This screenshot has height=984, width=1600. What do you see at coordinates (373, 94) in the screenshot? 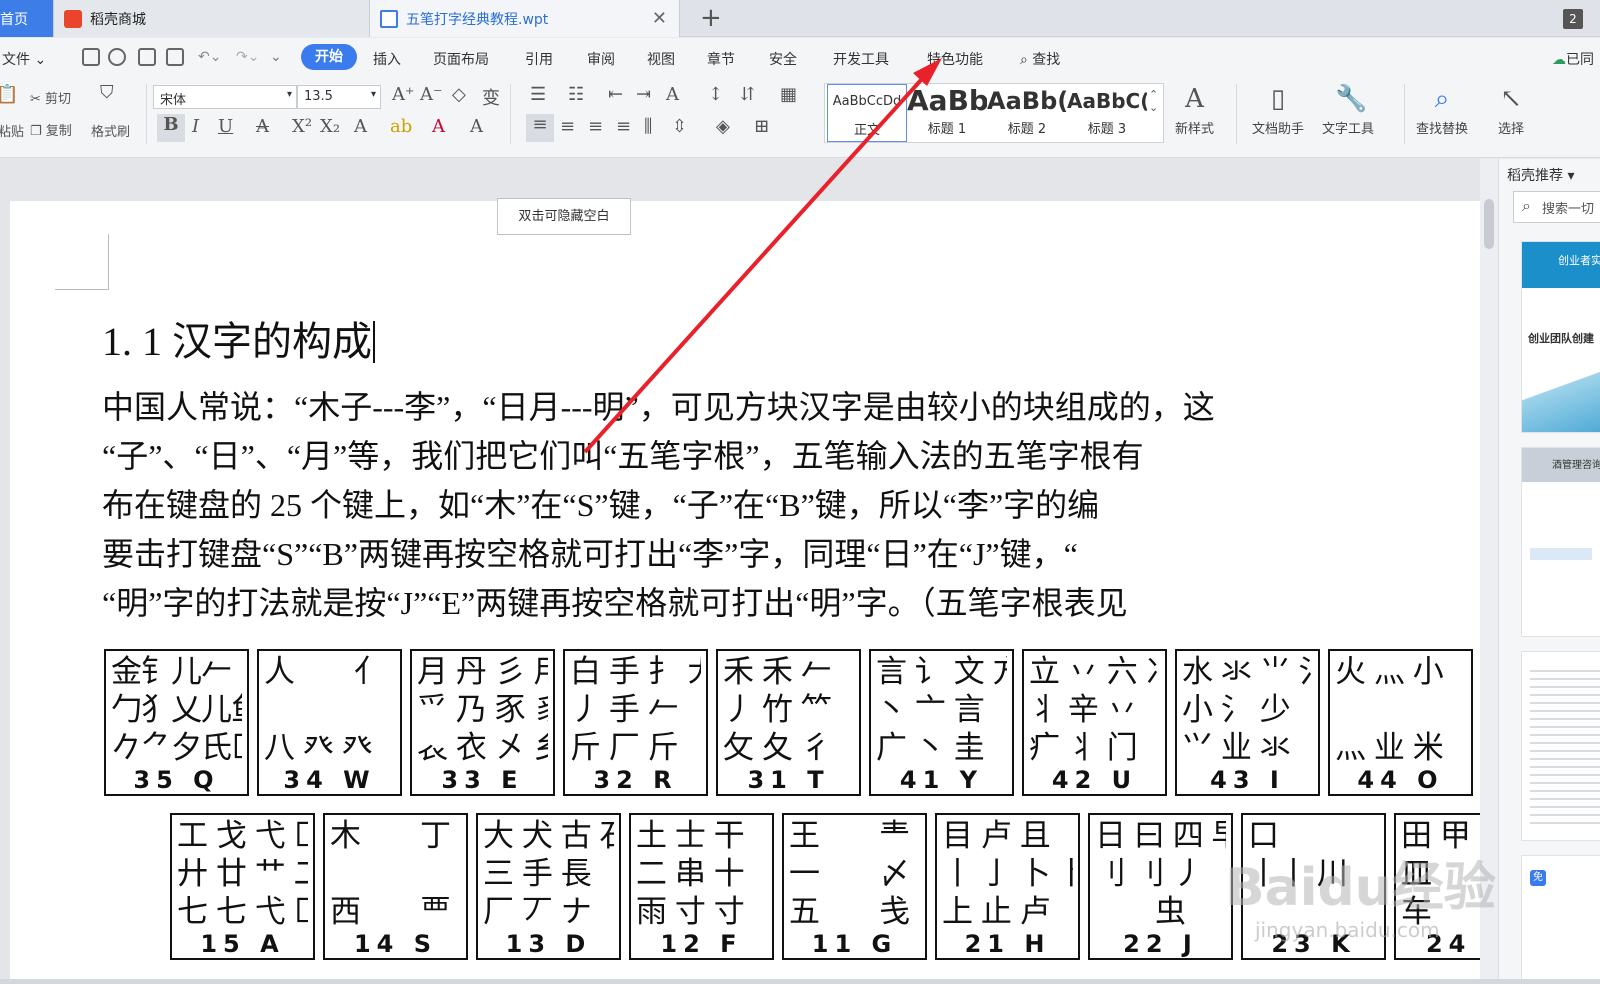
I see `chevron-down-icon: ▾` at bounding box center [373, 94].